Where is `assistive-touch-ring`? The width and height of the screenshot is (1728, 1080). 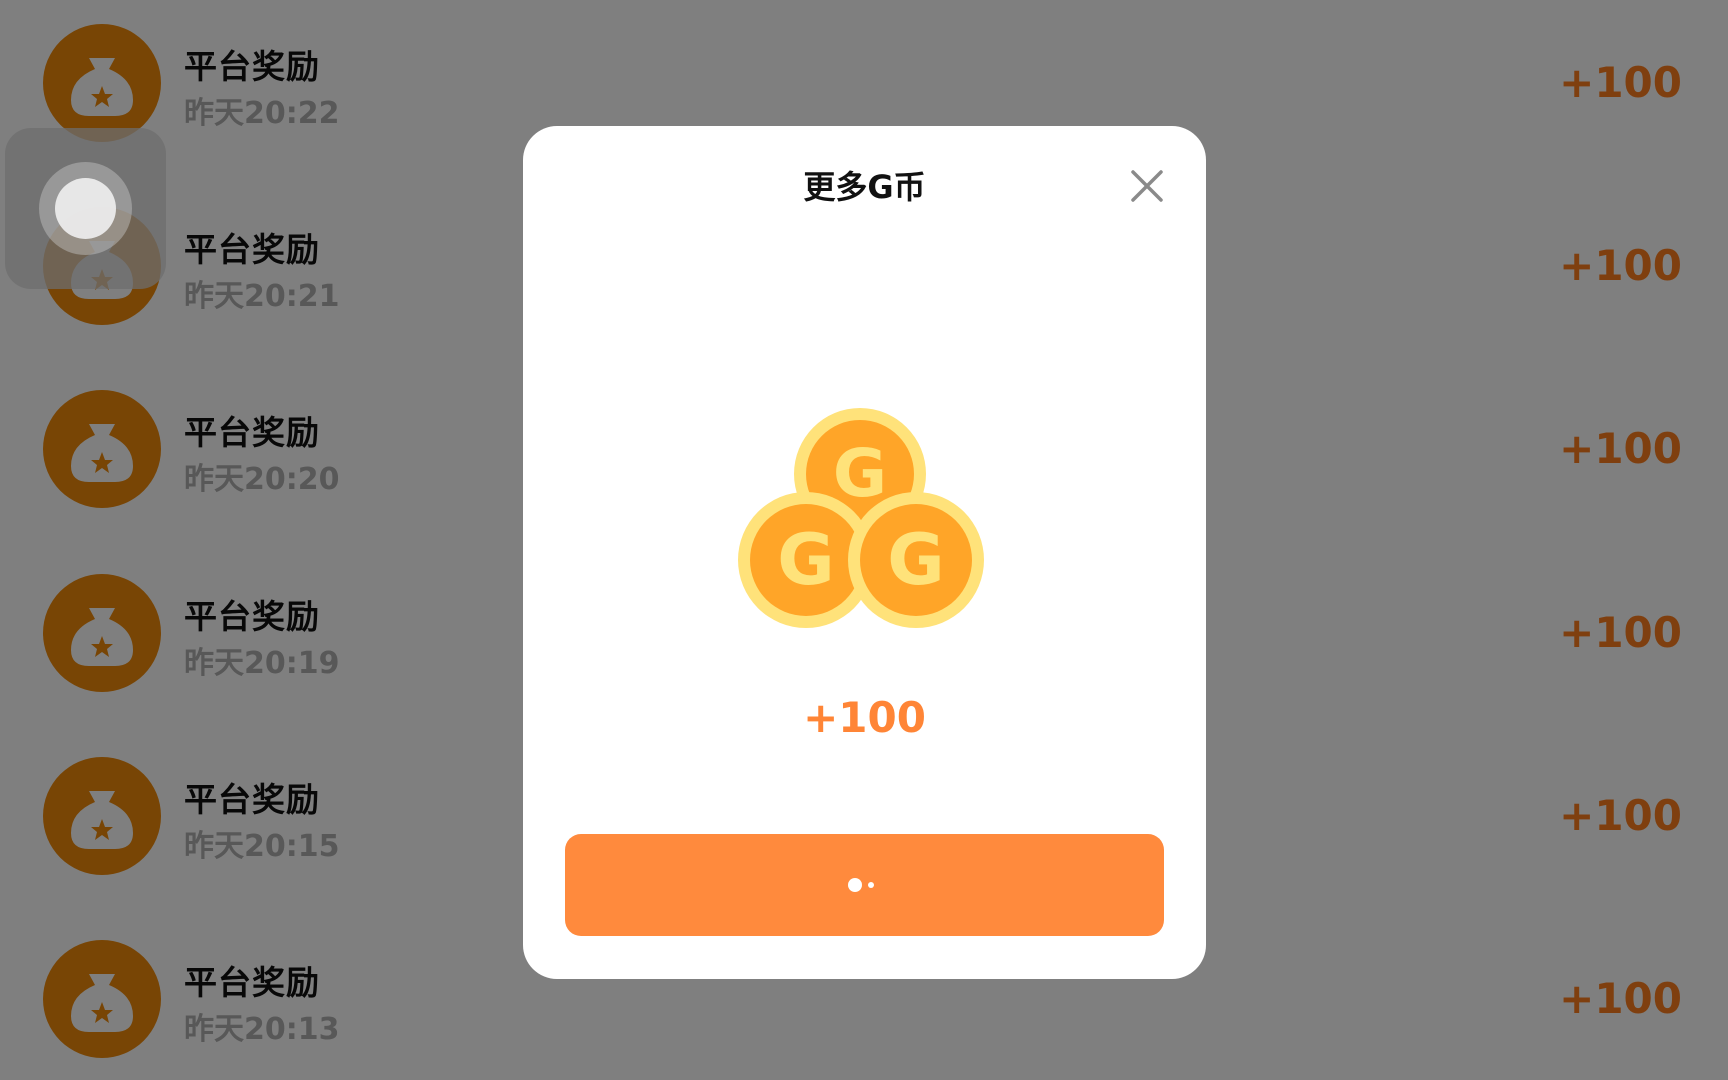 assistive-touch-ring is located at coordinates (85, 208).